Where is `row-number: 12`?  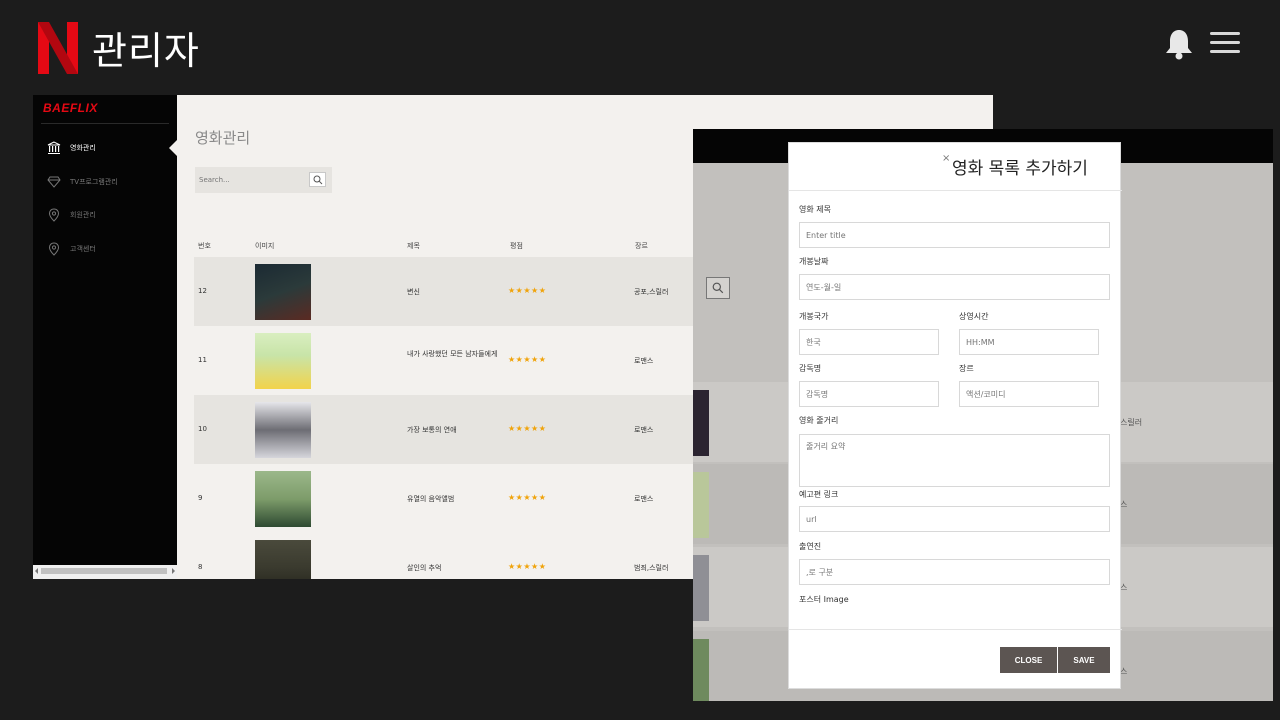 row-number: 12 is located at coordinates (202, 291).